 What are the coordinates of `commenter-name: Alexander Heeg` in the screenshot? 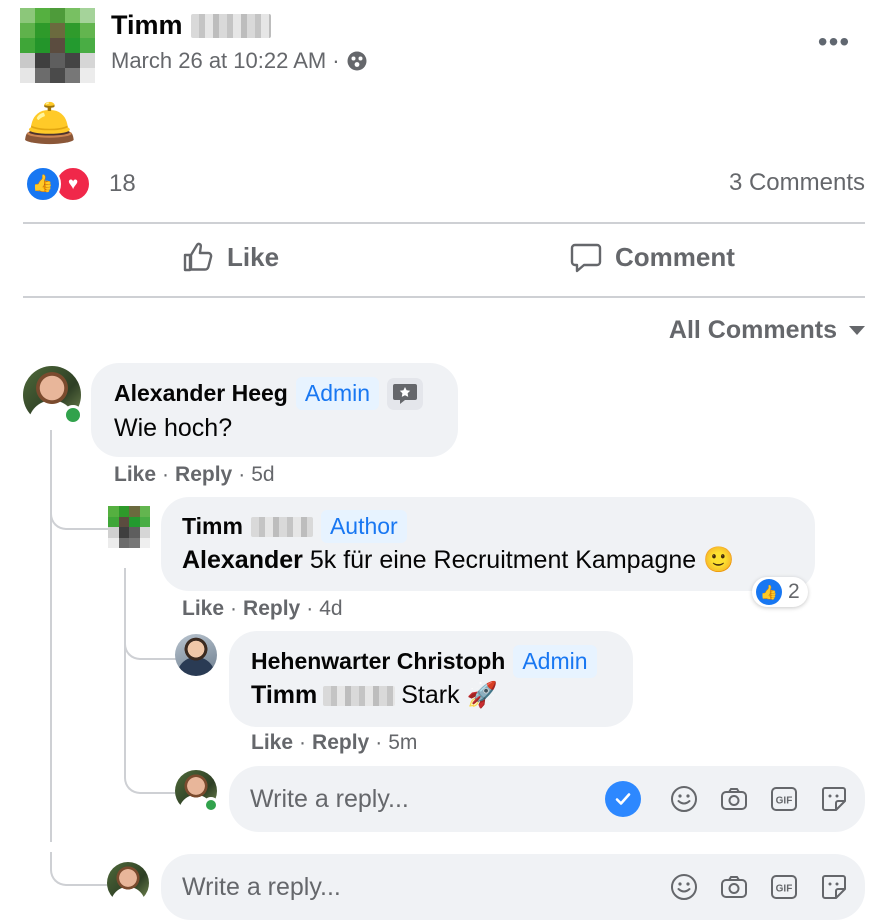 It's located at (201, 393).